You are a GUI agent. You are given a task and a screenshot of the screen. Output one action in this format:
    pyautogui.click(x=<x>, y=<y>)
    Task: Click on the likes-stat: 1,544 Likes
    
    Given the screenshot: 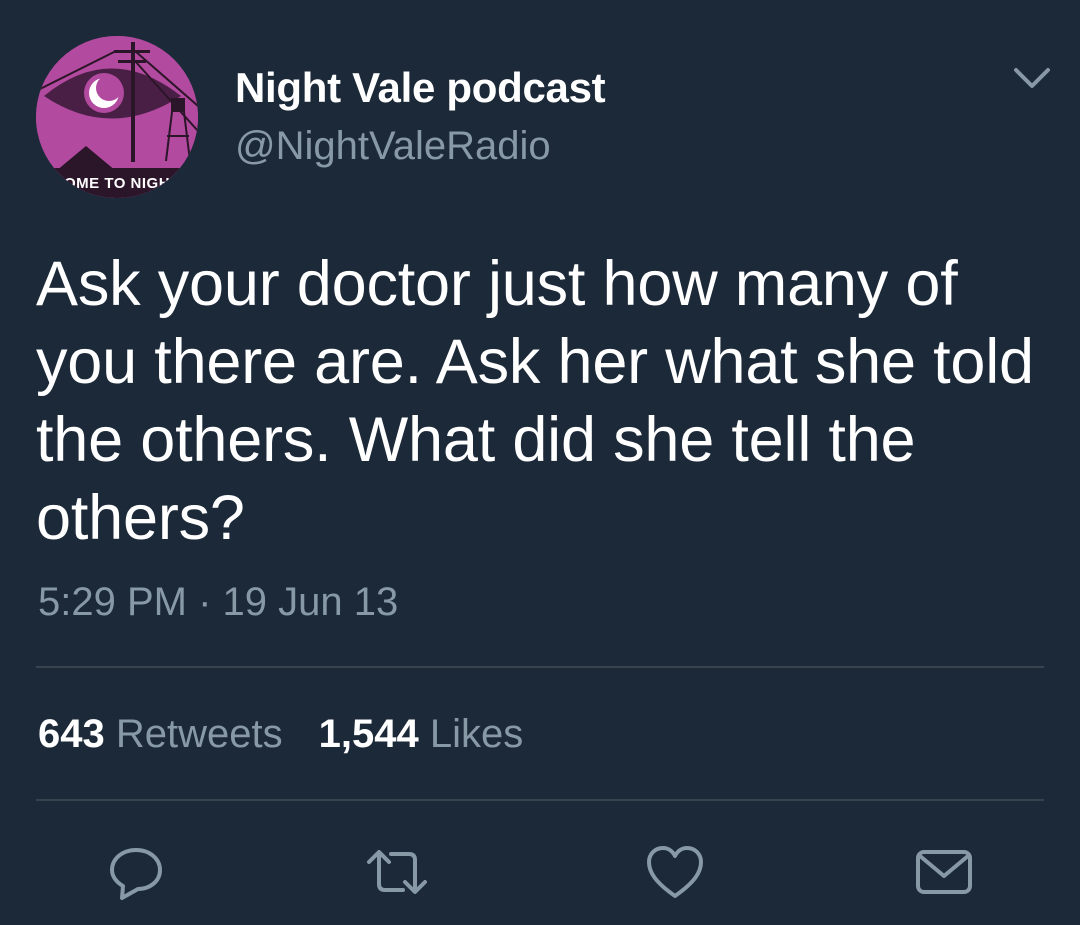 What is the action you would take?
    pyautogui.click(x=421, y=734)
    